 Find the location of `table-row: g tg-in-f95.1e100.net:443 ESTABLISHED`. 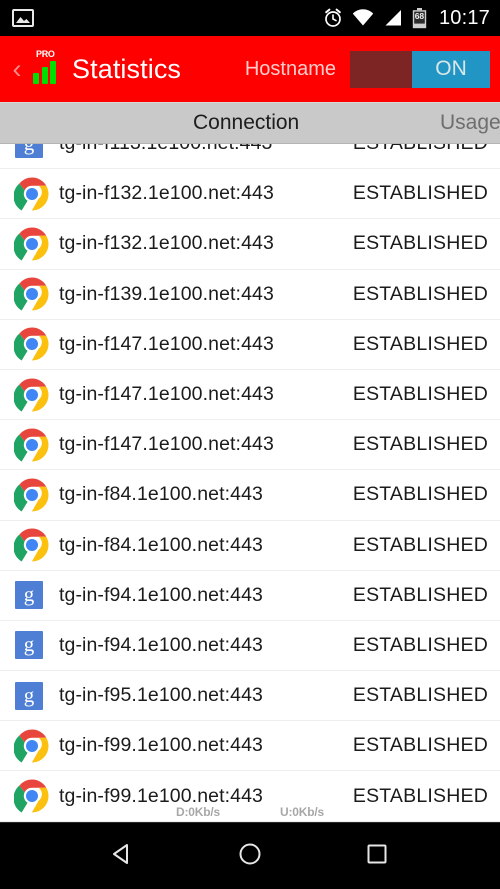

table-row: g tg-in-f95.1e100.net:443 ESTABLISHED is located at coordinates (250, 696).